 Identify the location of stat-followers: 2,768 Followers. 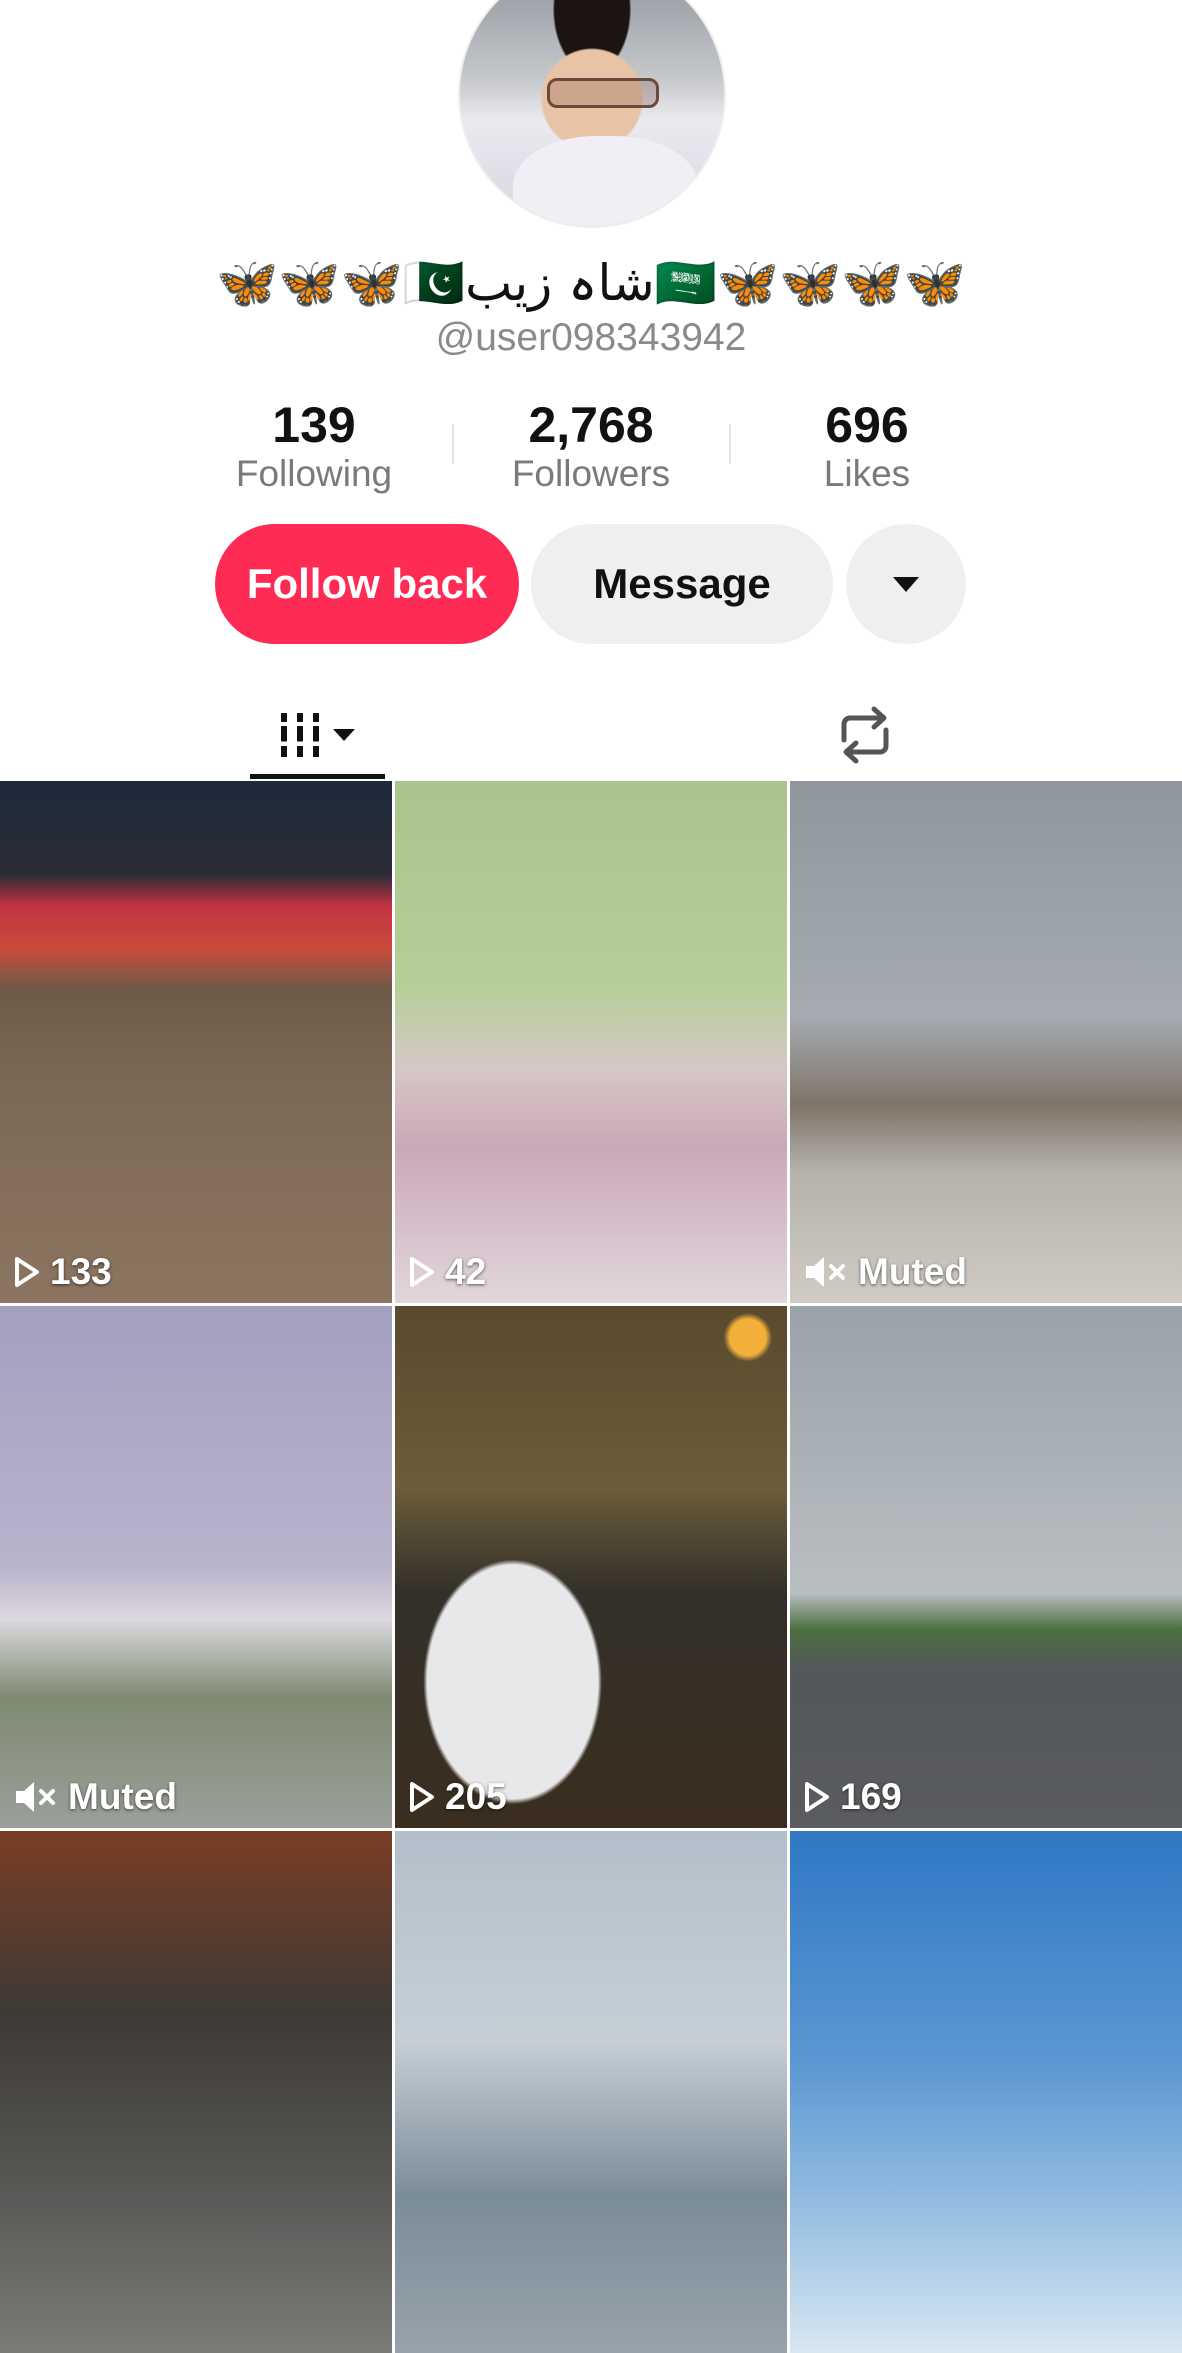
(591, 447).